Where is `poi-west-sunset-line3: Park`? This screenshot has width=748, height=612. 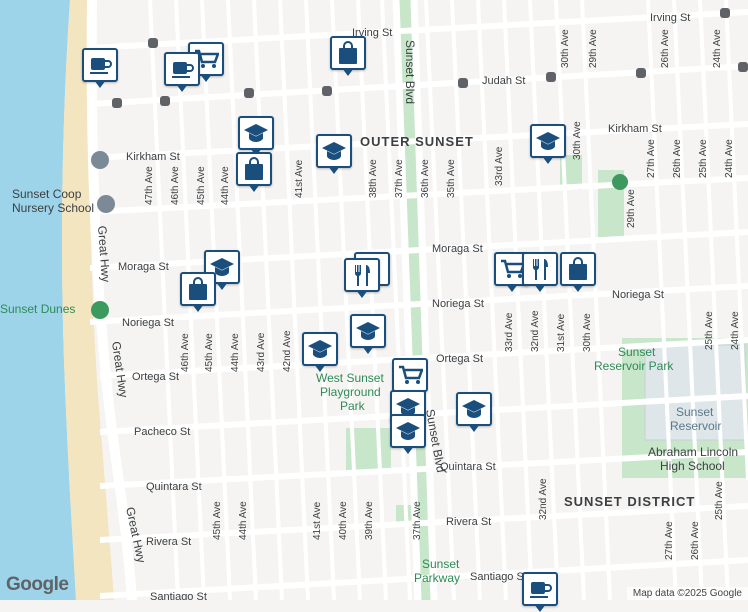
poi-west-sunset-line3: Park is located at coordinates (353, 406).